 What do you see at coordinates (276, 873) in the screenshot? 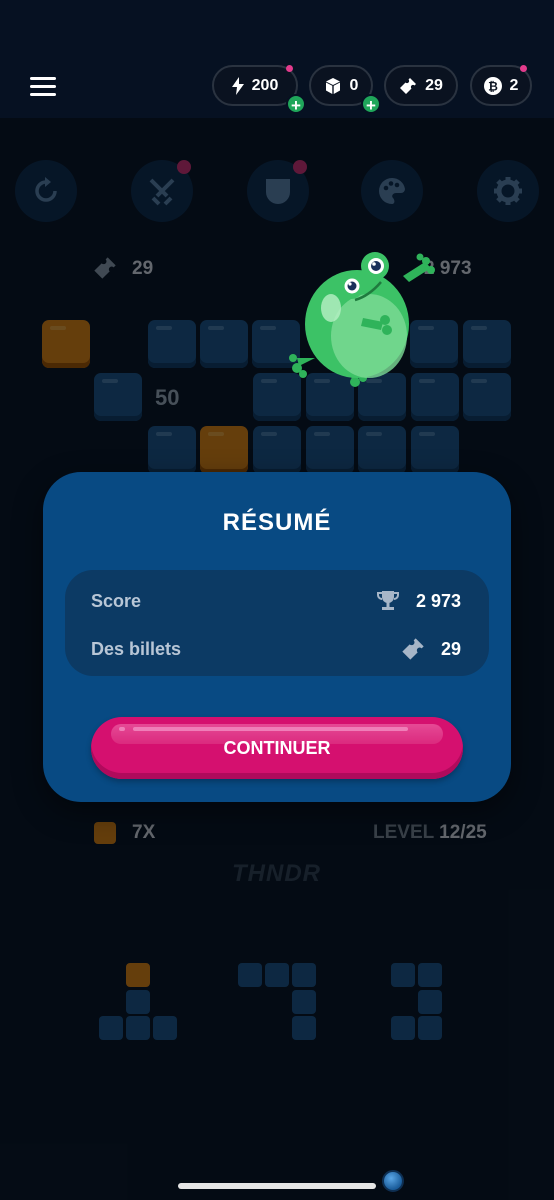
I see `brand-logo: THNDR` at bounding box center [276, 873].